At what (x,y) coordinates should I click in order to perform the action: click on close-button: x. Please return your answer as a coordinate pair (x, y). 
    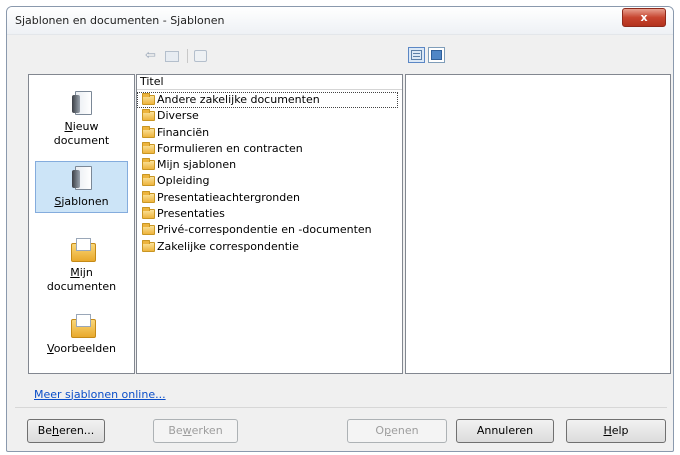
    Looking at the image, I should click on (644, 17).